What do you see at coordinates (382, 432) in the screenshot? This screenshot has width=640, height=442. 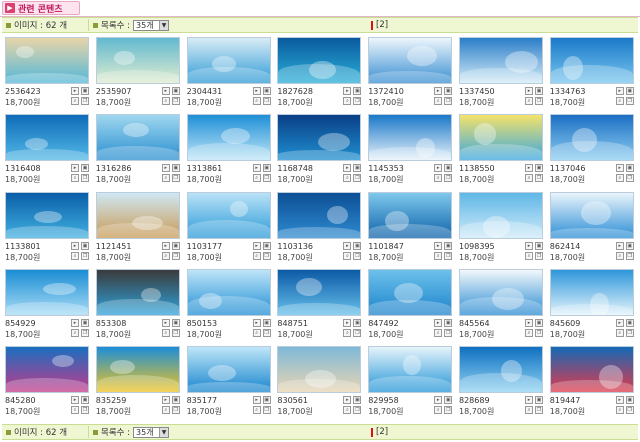 I see `current-page: [2]` at bounding box center [382, 432].